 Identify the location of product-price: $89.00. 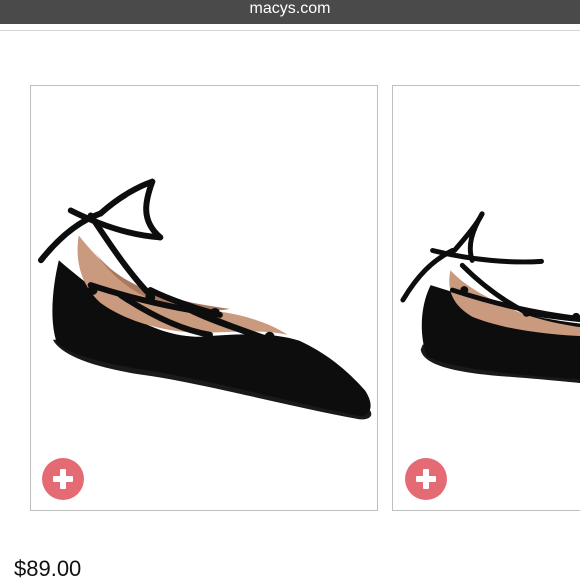
(48, 568).